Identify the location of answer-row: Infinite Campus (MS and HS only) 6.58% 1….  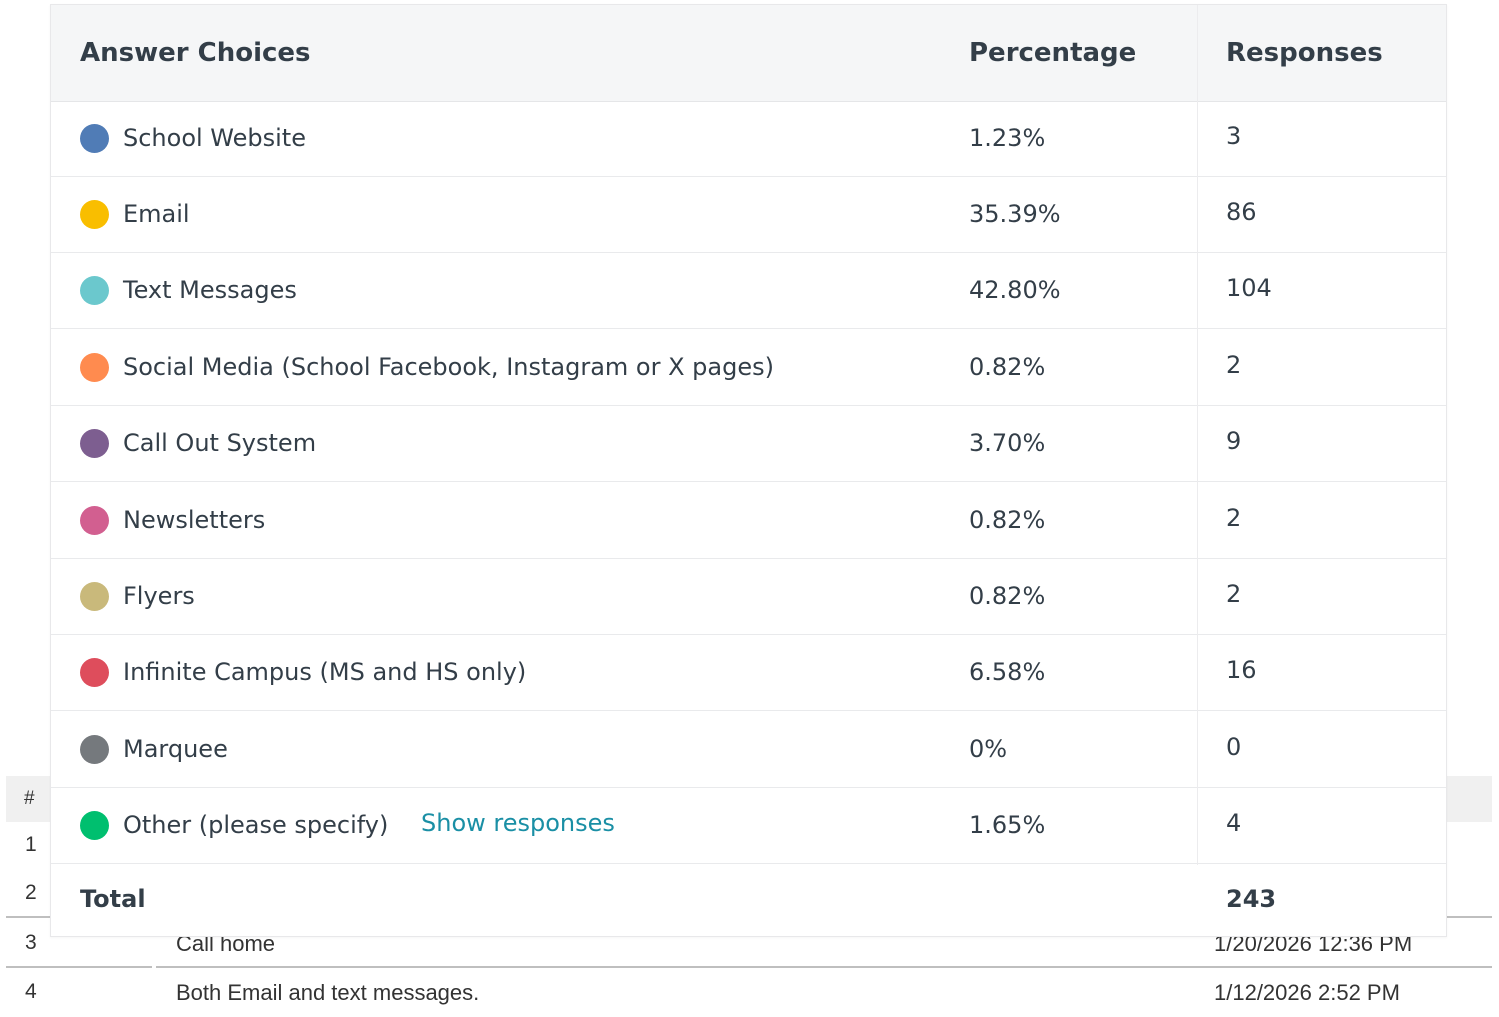
(748, 673).